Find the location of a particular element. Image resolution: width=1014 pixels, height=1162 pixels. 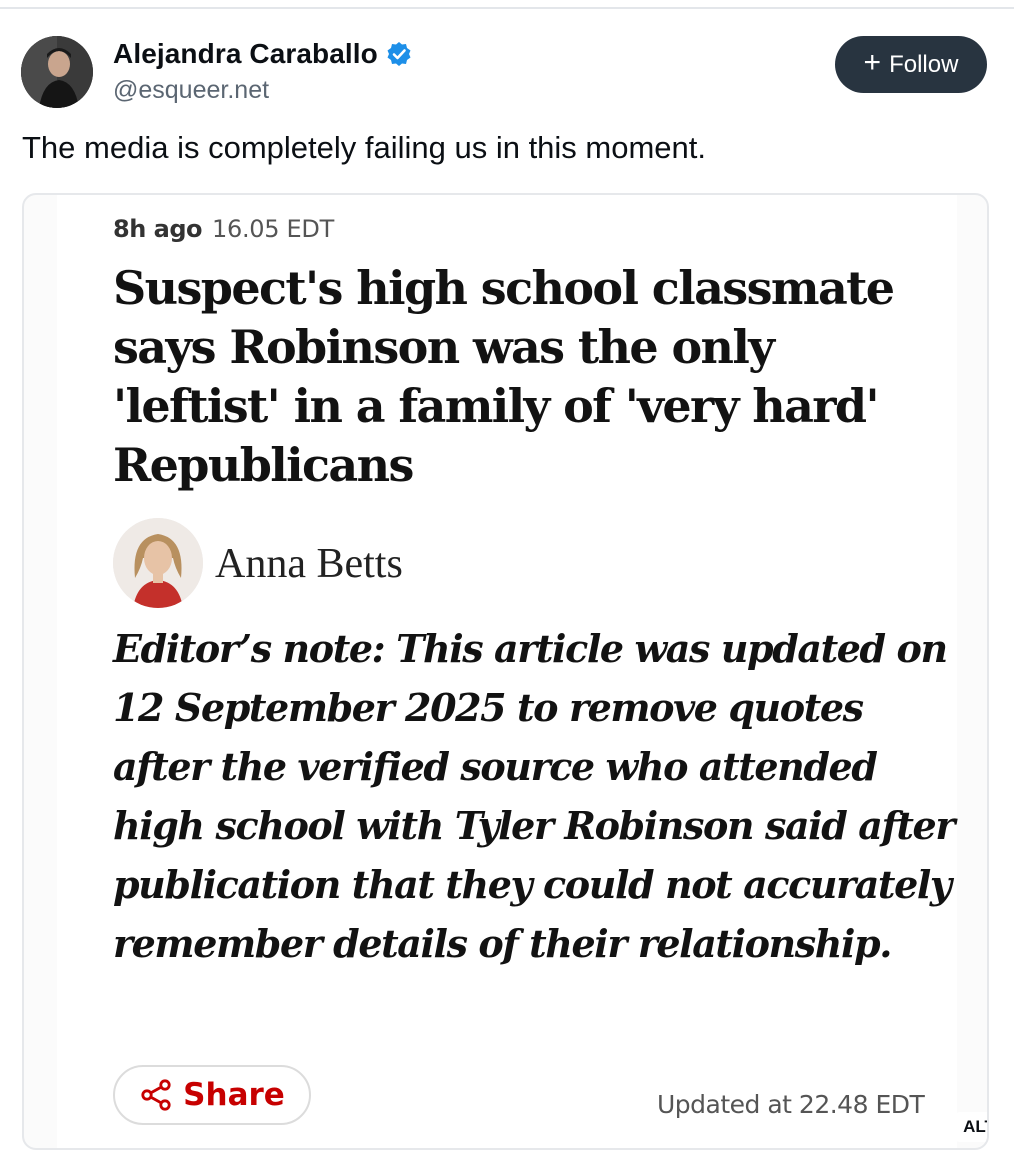

updated-timestamp: Updated at 22.48 EDT is located at coordinates (791, 1104).